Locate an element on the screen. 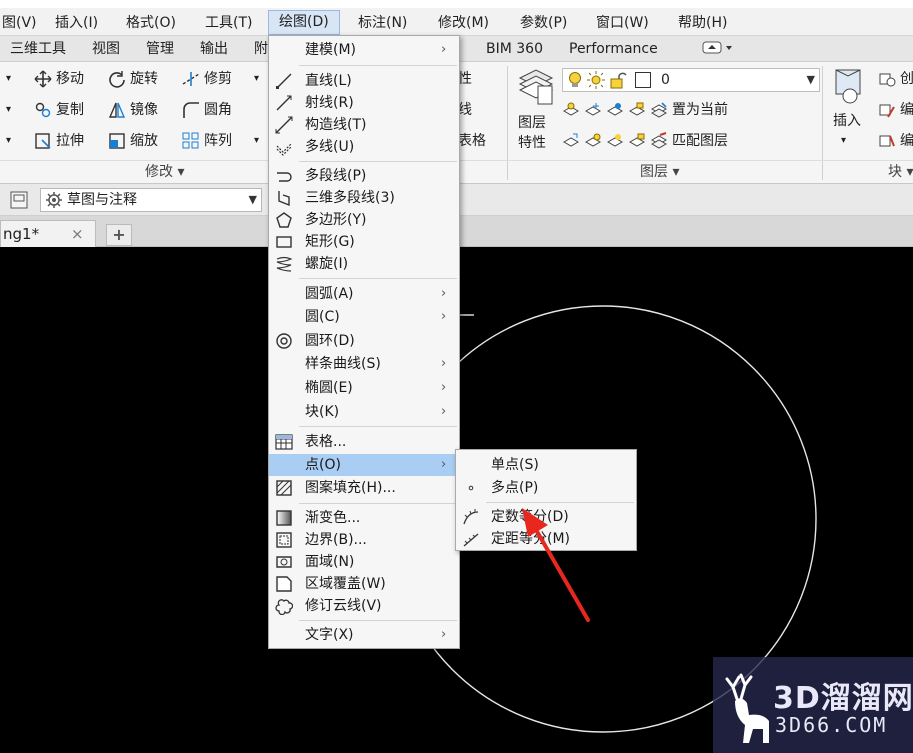  watermark-brand: 3D溜溜网 is located at coordinates (843, 698).